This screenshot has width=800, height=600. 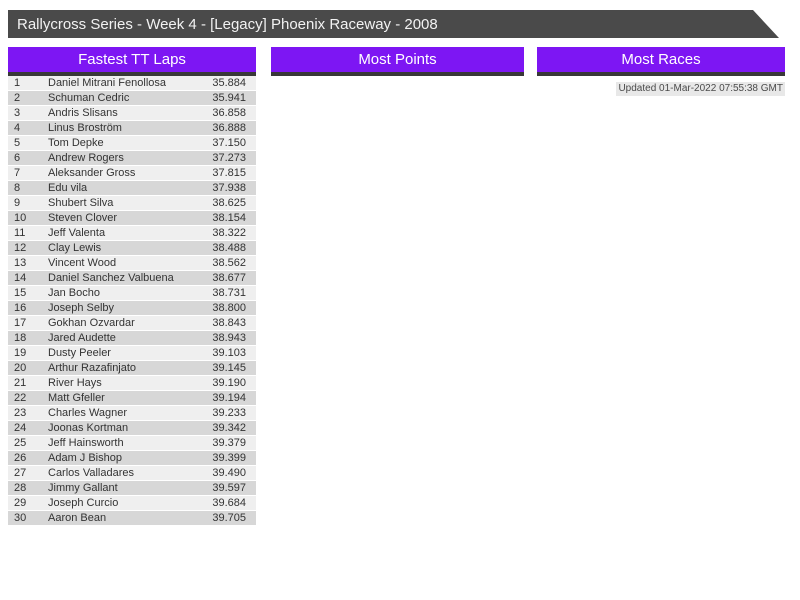 I want to click on row-time: 37.815, so click(x=229, y=173).